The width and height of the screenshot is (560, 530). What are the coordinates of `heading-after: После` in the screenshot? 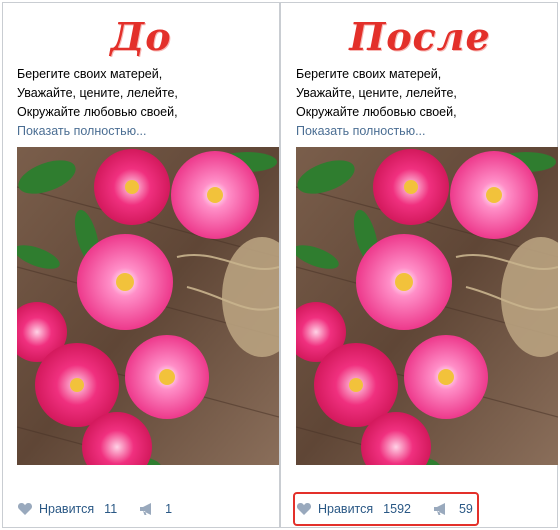 It's located at (420, 36).